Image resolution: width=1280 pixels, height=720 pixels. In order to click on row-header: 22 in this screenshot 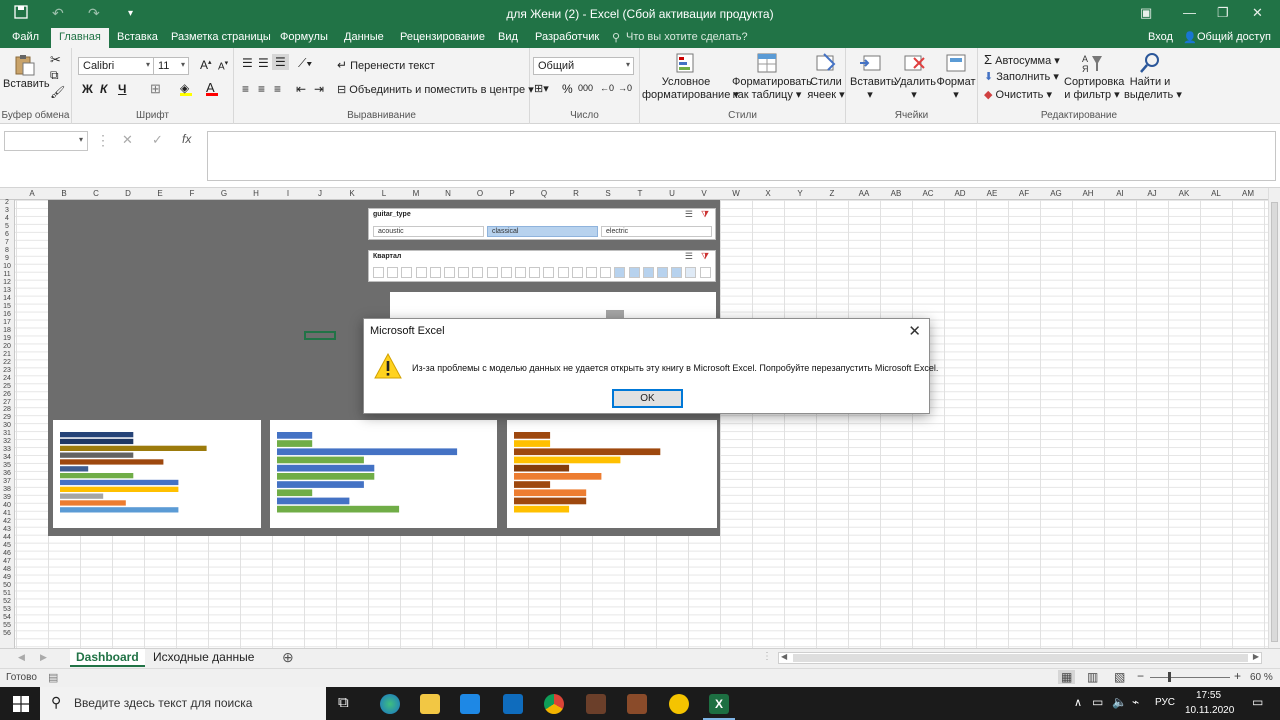, I will do `click(7, 362)`.